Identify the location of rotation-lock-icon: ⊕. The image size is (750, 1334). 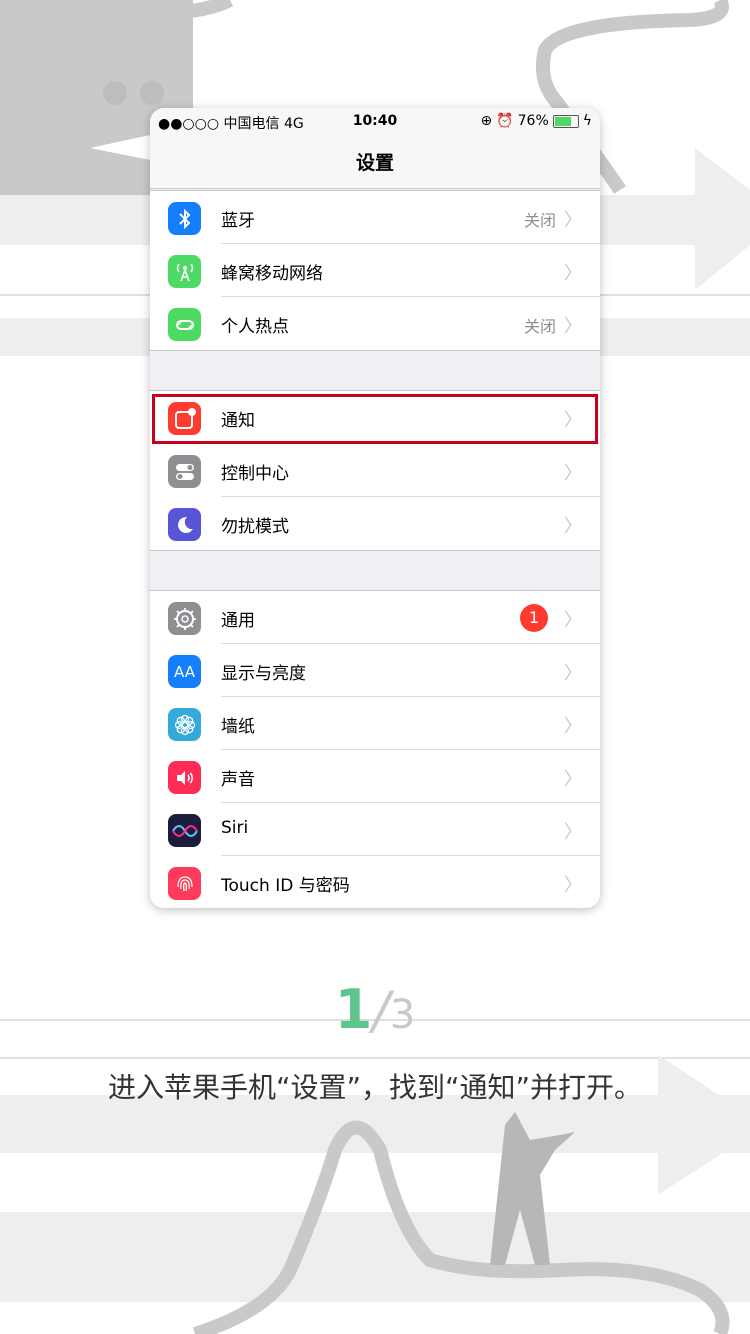
(486, 121).